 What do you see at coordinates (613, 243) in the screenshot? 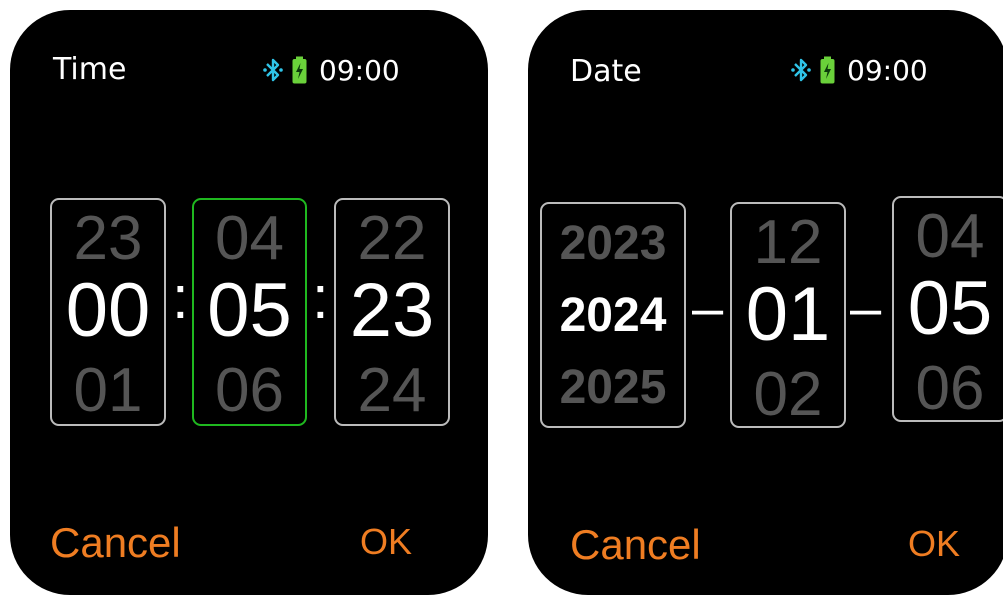
I see `year-prev: 2023` at bounding box center [613, 243].